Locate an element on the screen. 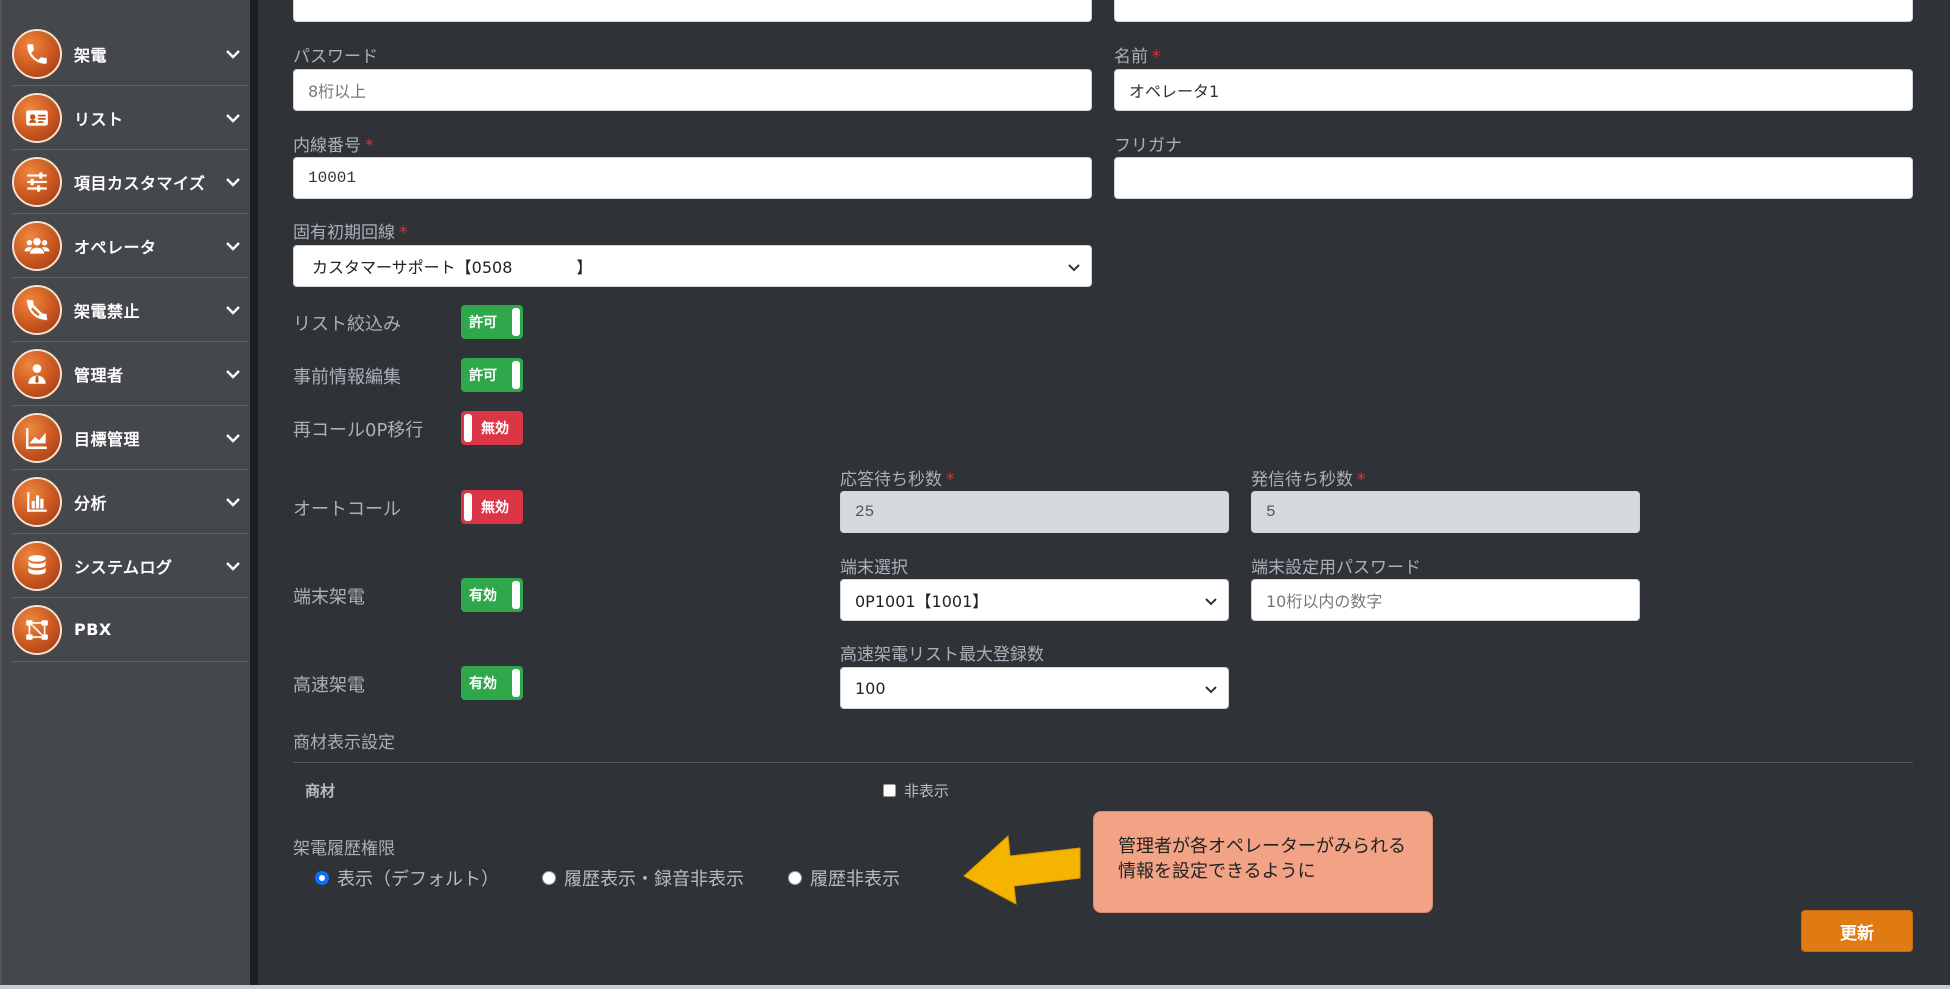 The width and height of the screenshot is (1950, 989). toggle-text: 有効 is located at coordinates (483, 596).